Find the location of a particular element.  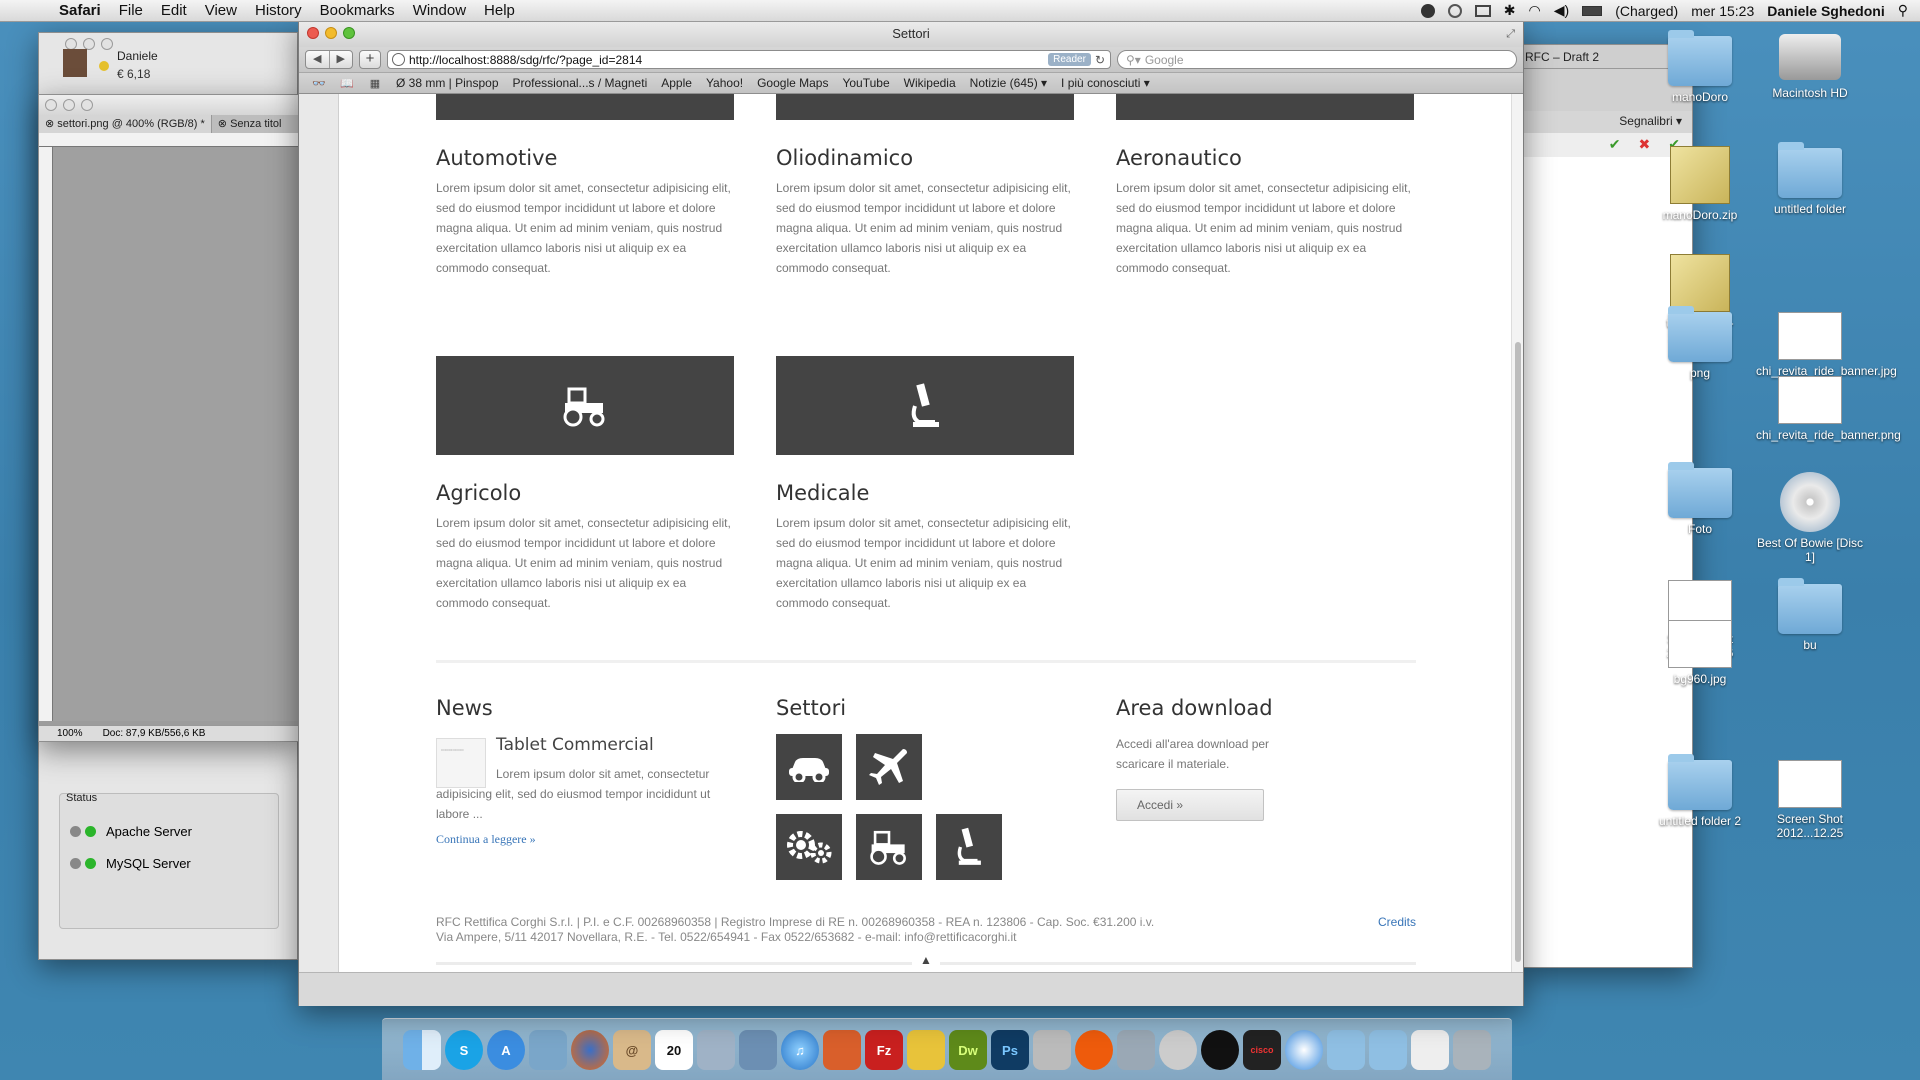

orange-app-icon is located at coordinates (1094, 1050).